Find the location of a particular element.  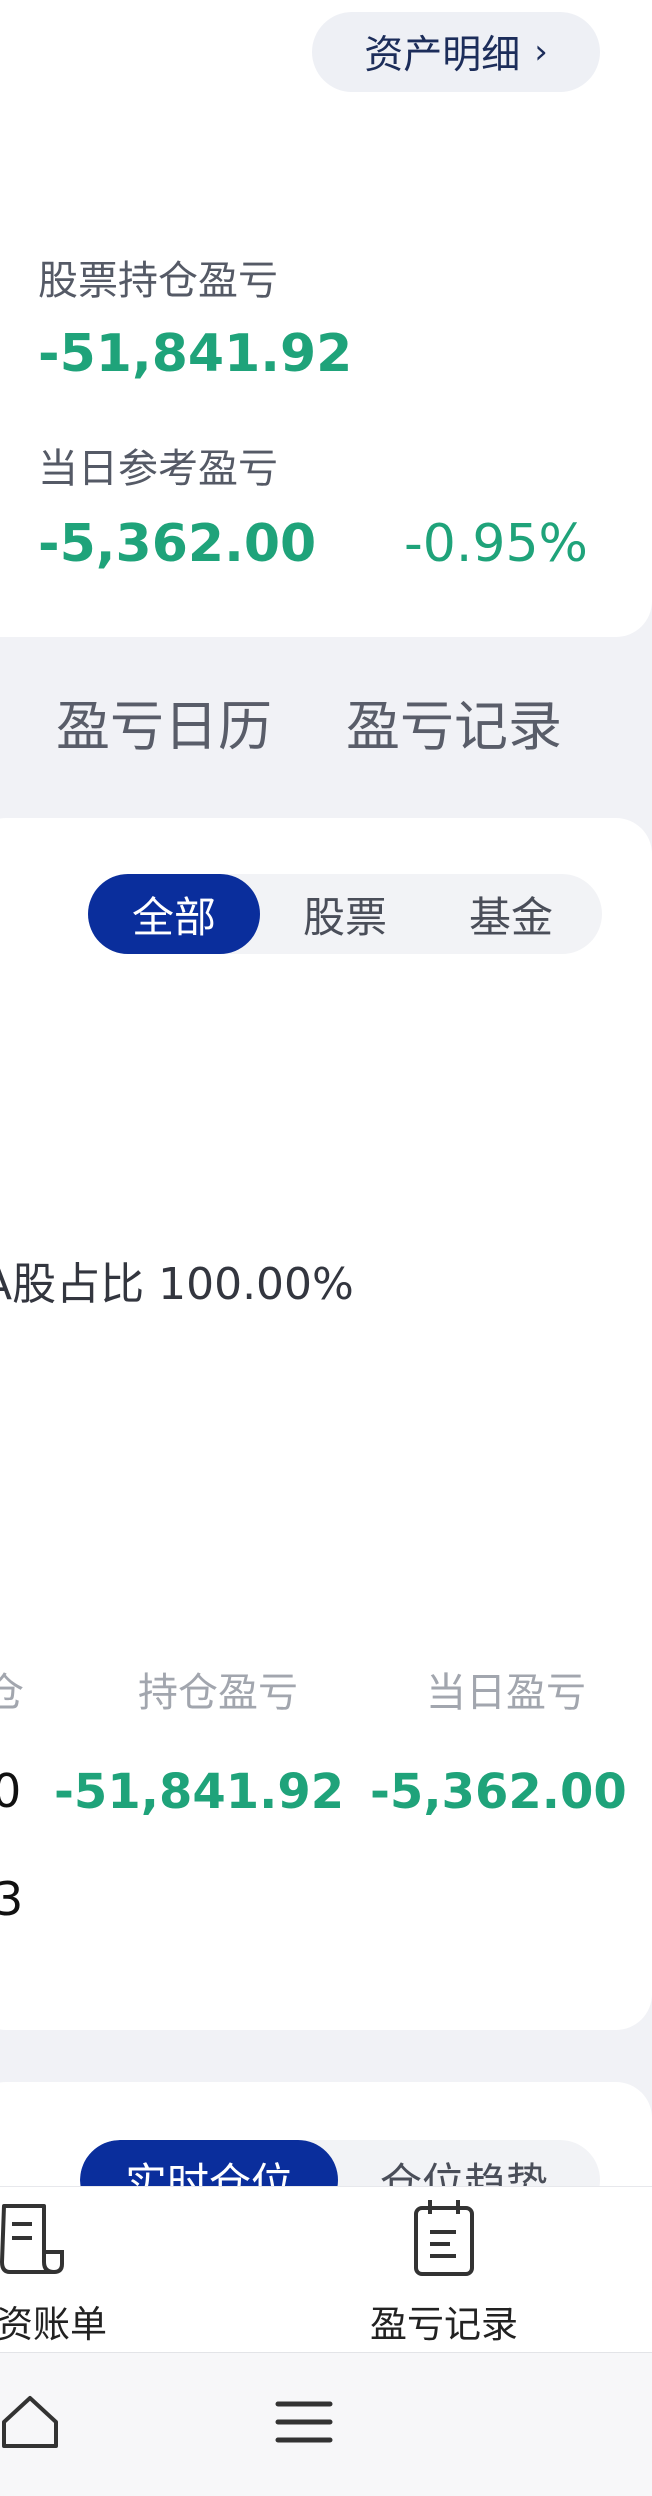

daily-pl-percent: -0.95% is located at coordinates (496, 544).